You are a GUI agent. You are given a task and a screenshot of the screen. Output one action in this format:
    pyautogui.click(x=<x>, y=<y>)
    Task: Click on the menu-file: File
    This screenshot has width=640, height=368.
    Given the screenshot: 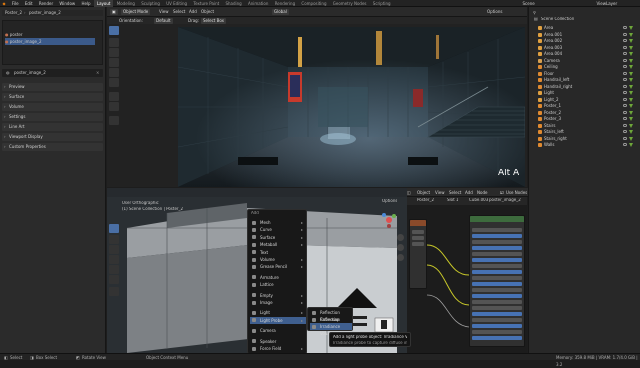 What is the action you would take?
    pyautogui.click(x=15, y=3)
    